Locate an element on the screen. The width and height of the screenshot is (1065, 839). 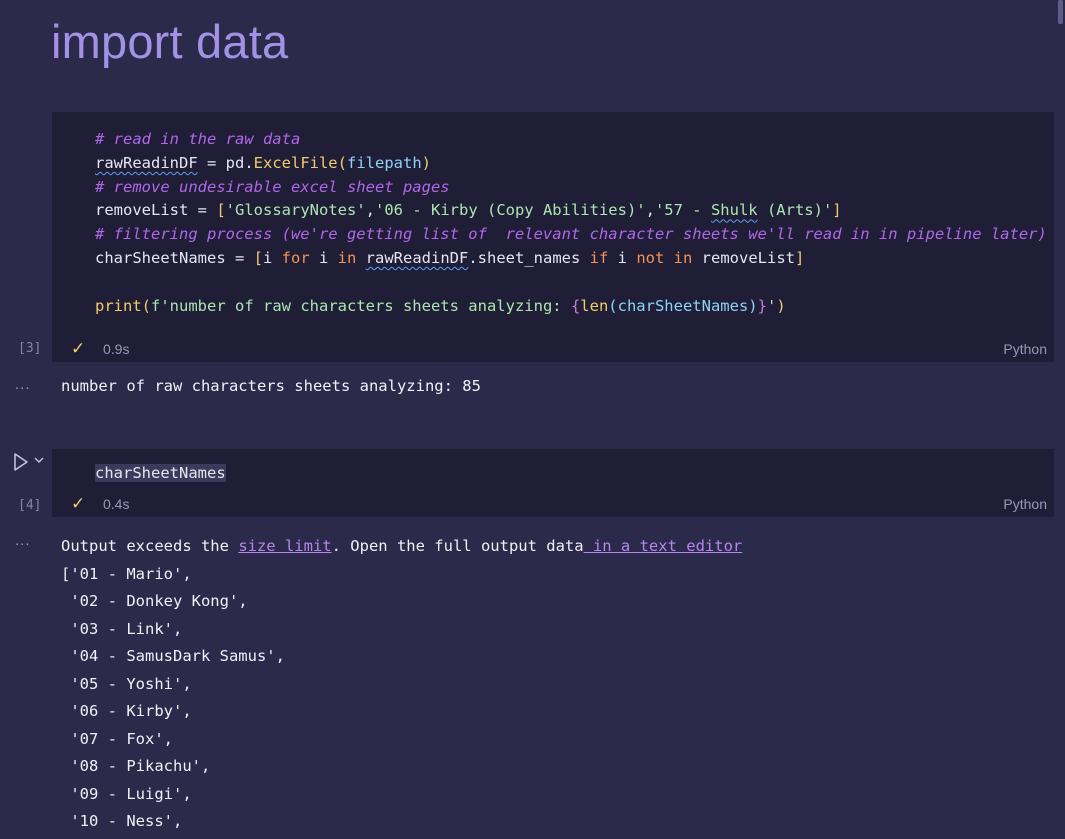
execution-count: [4] is located at coordinates (30, 505).